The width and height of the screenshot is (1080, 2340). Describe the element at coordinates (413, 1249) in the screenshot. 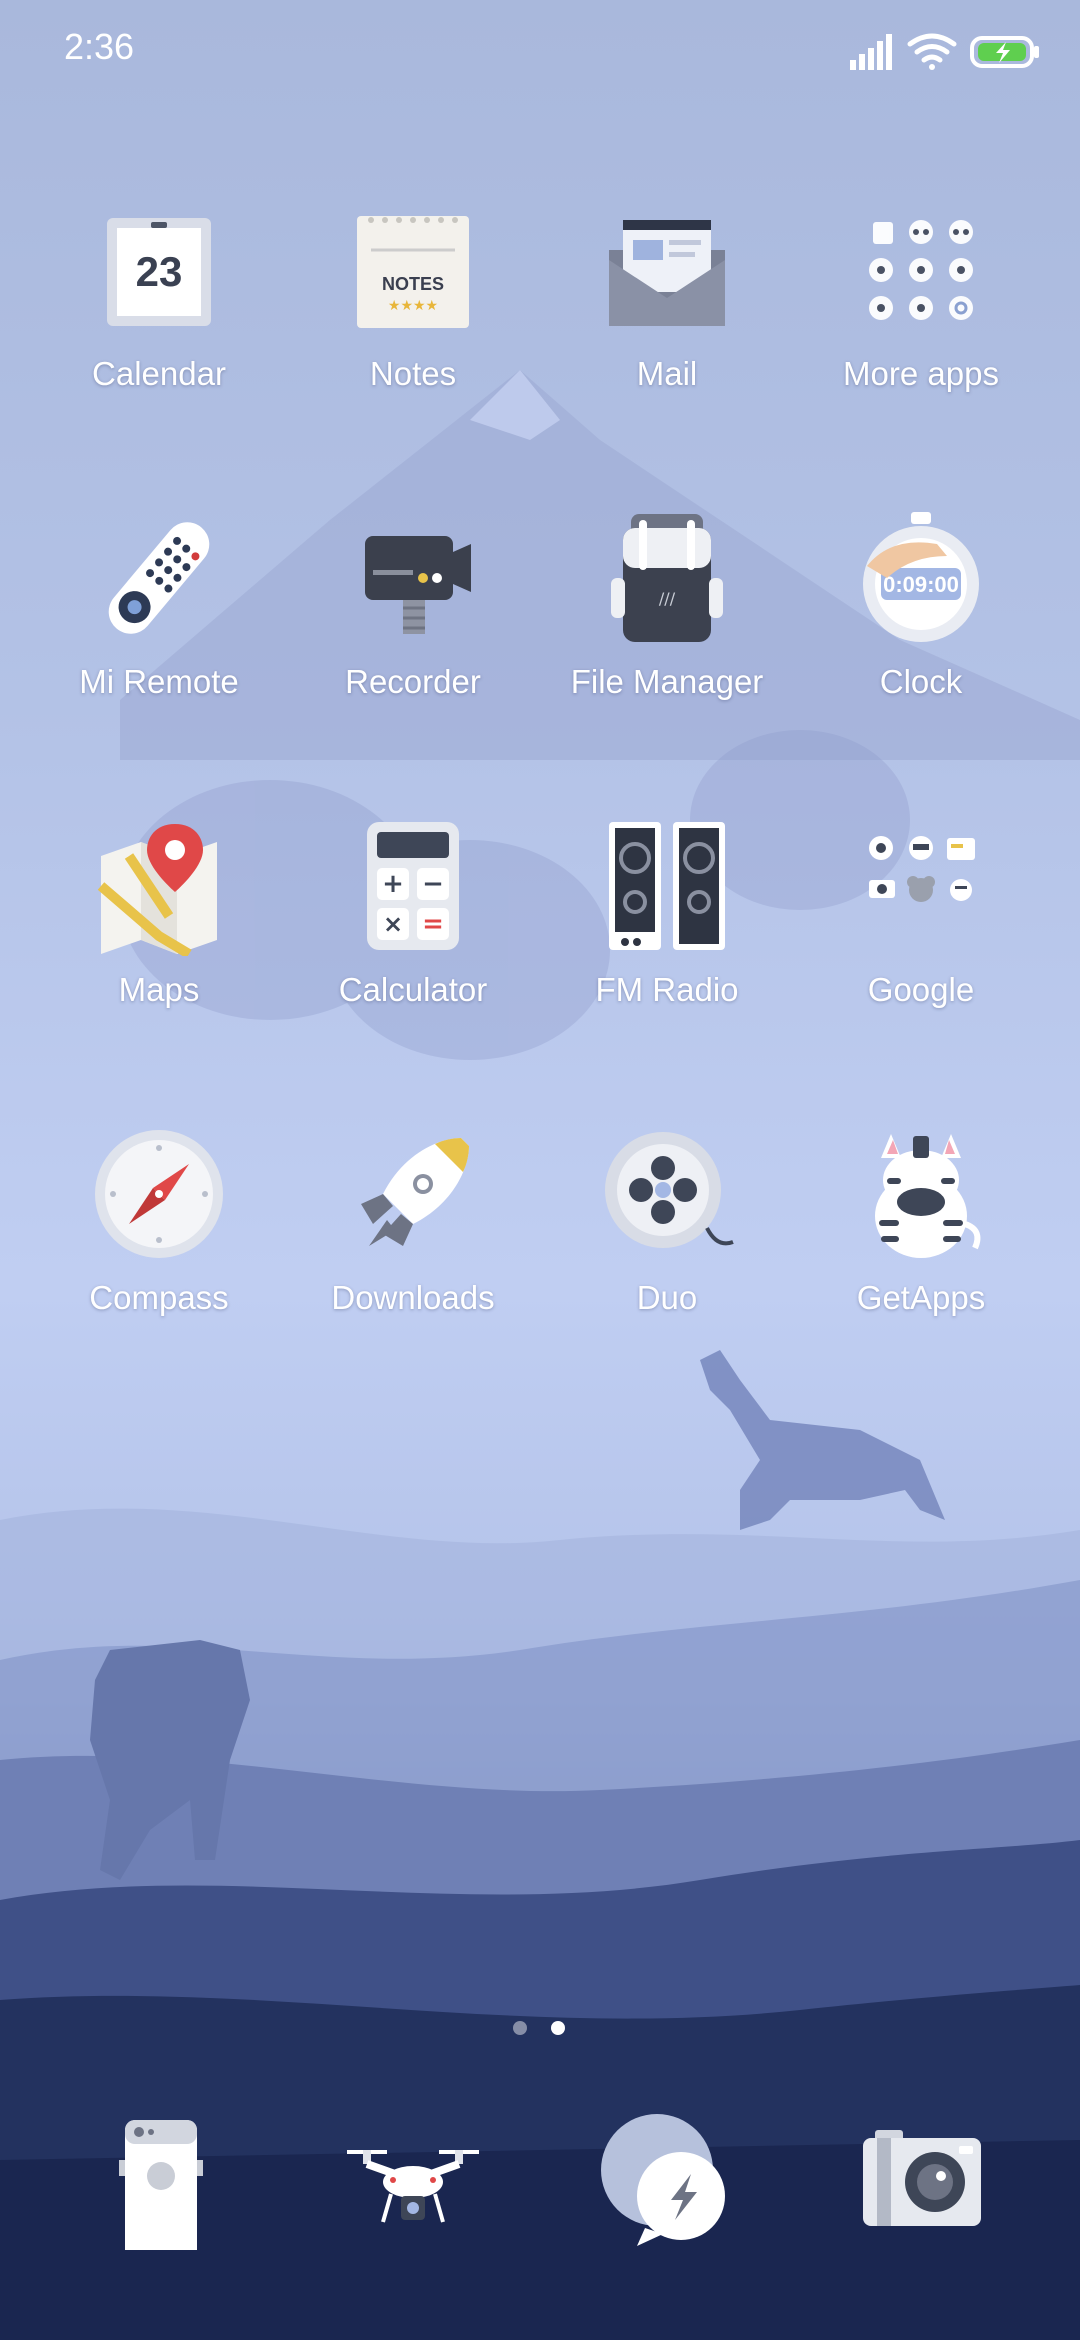

I see `app-downloads: Downloads` at that location.